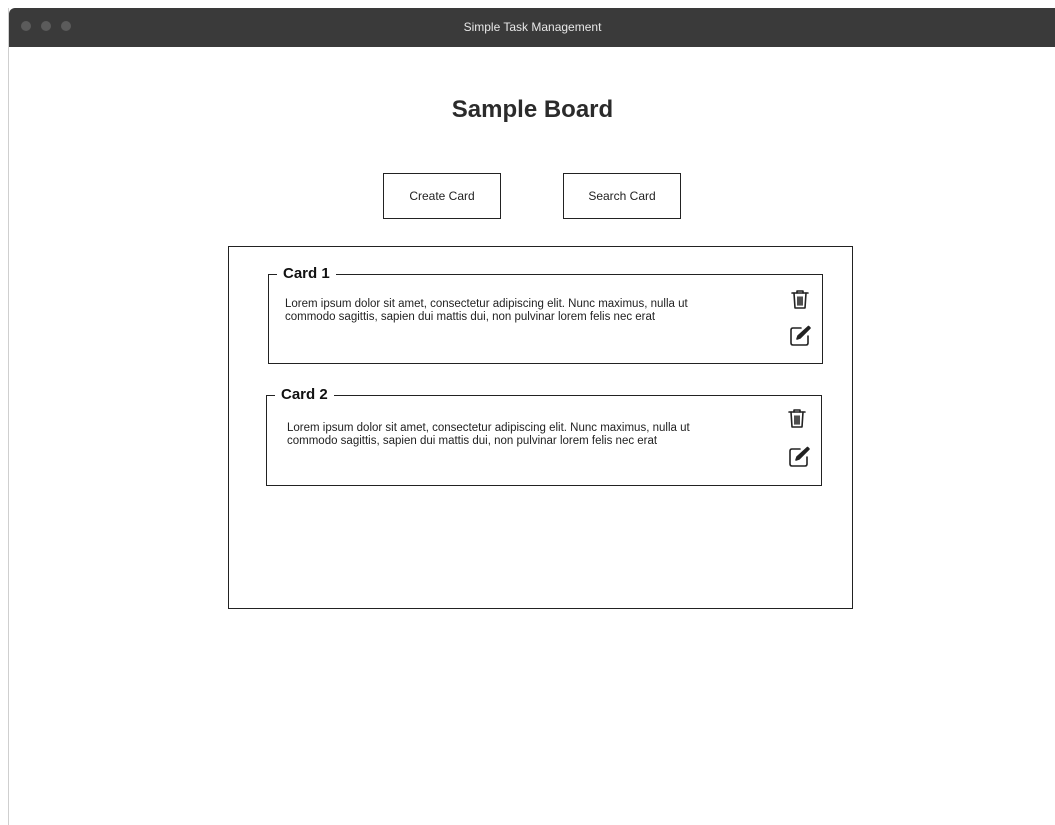  Describe the element at coordinates (304, 395) in the screenshot. I see `card-title: Card 2` at that location.